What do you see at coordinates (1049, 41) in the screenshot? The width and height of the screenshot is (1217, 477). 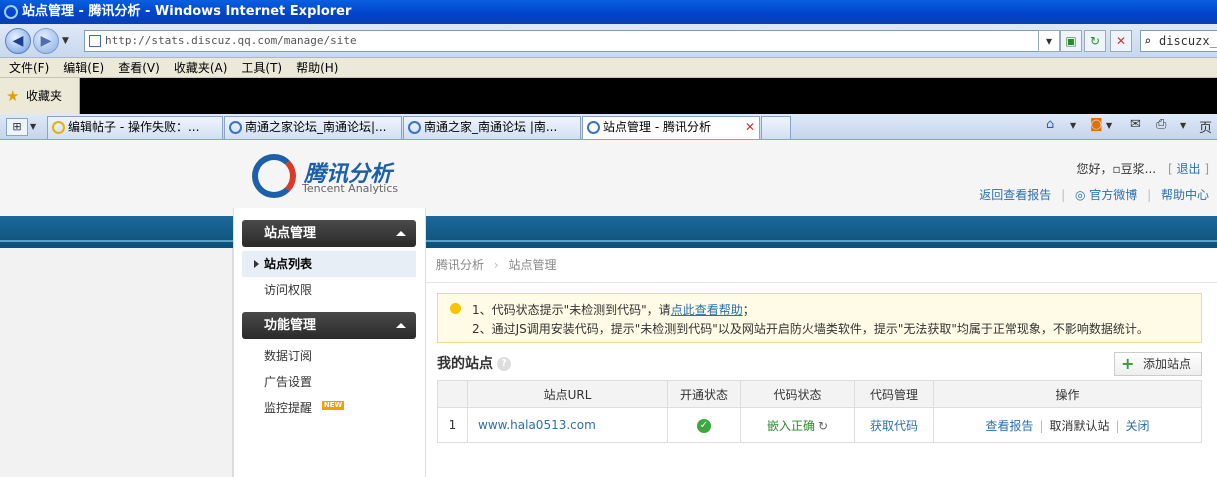 I see `address-dropdown-icon: ▾` at bounding box center [1049, 41].